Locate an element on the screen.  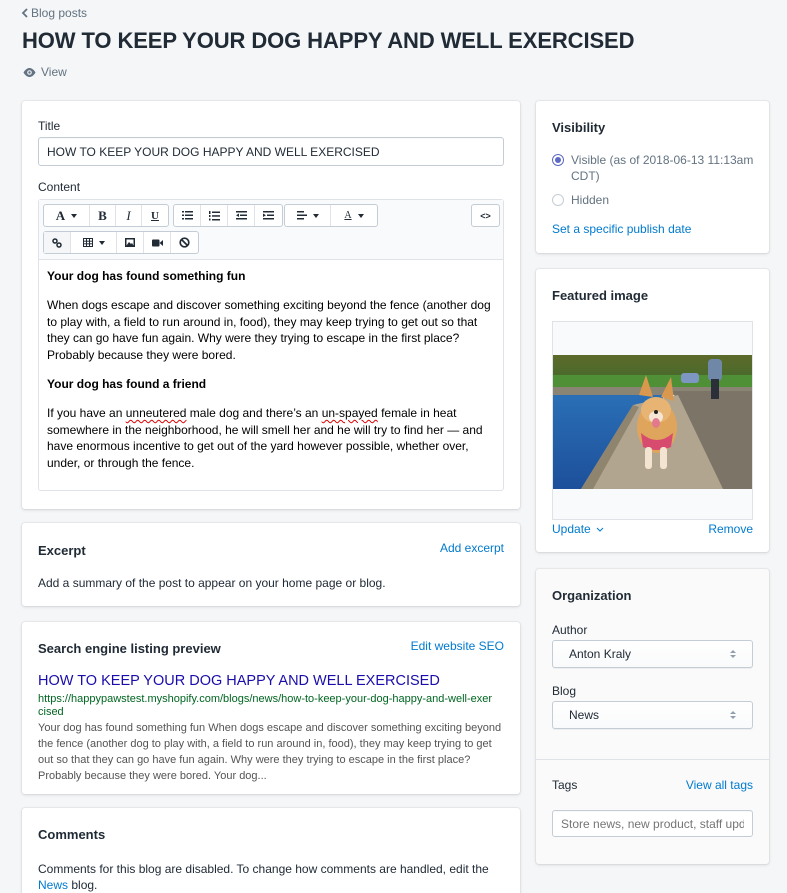
numbered-list-button is located at coordinates (214, 215).